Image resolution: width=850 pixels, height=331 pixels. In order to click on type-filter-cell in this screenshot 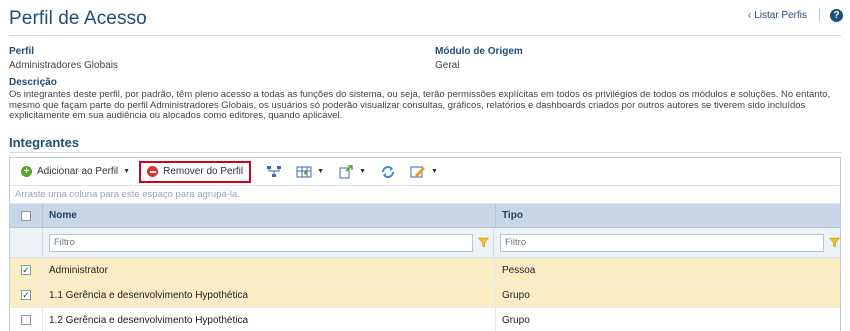, I will do `click(667, 242)`.